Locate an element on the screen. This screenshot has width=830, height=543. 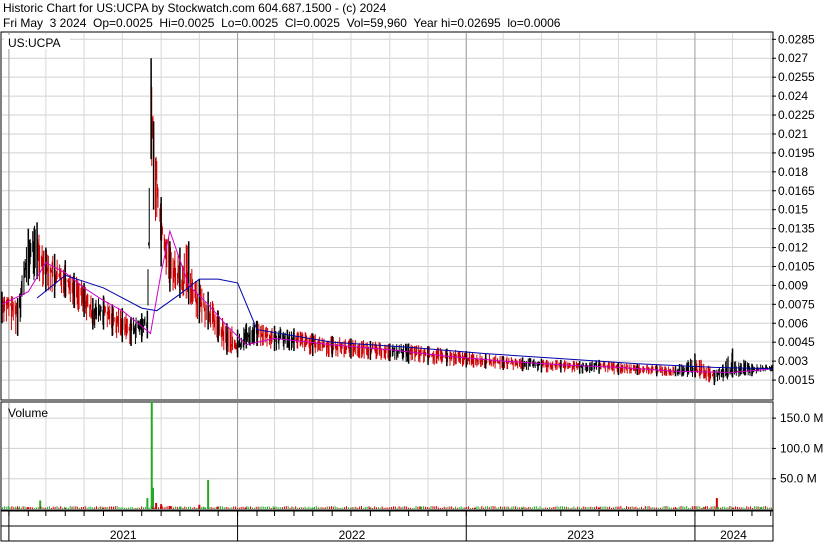
volume-label: Volume is located at coordinates (28, 413).